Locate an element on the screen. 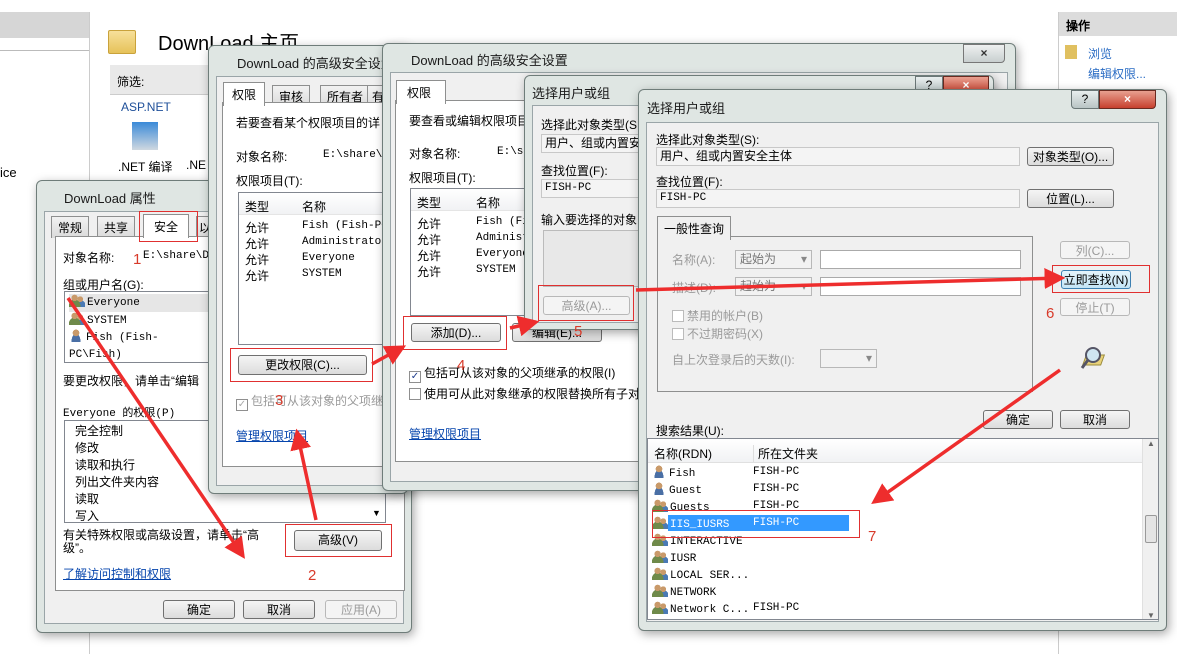 The height and width of the screenshot is (654, 1177). net-item-label: .NE is located at coordinates (196, 165).